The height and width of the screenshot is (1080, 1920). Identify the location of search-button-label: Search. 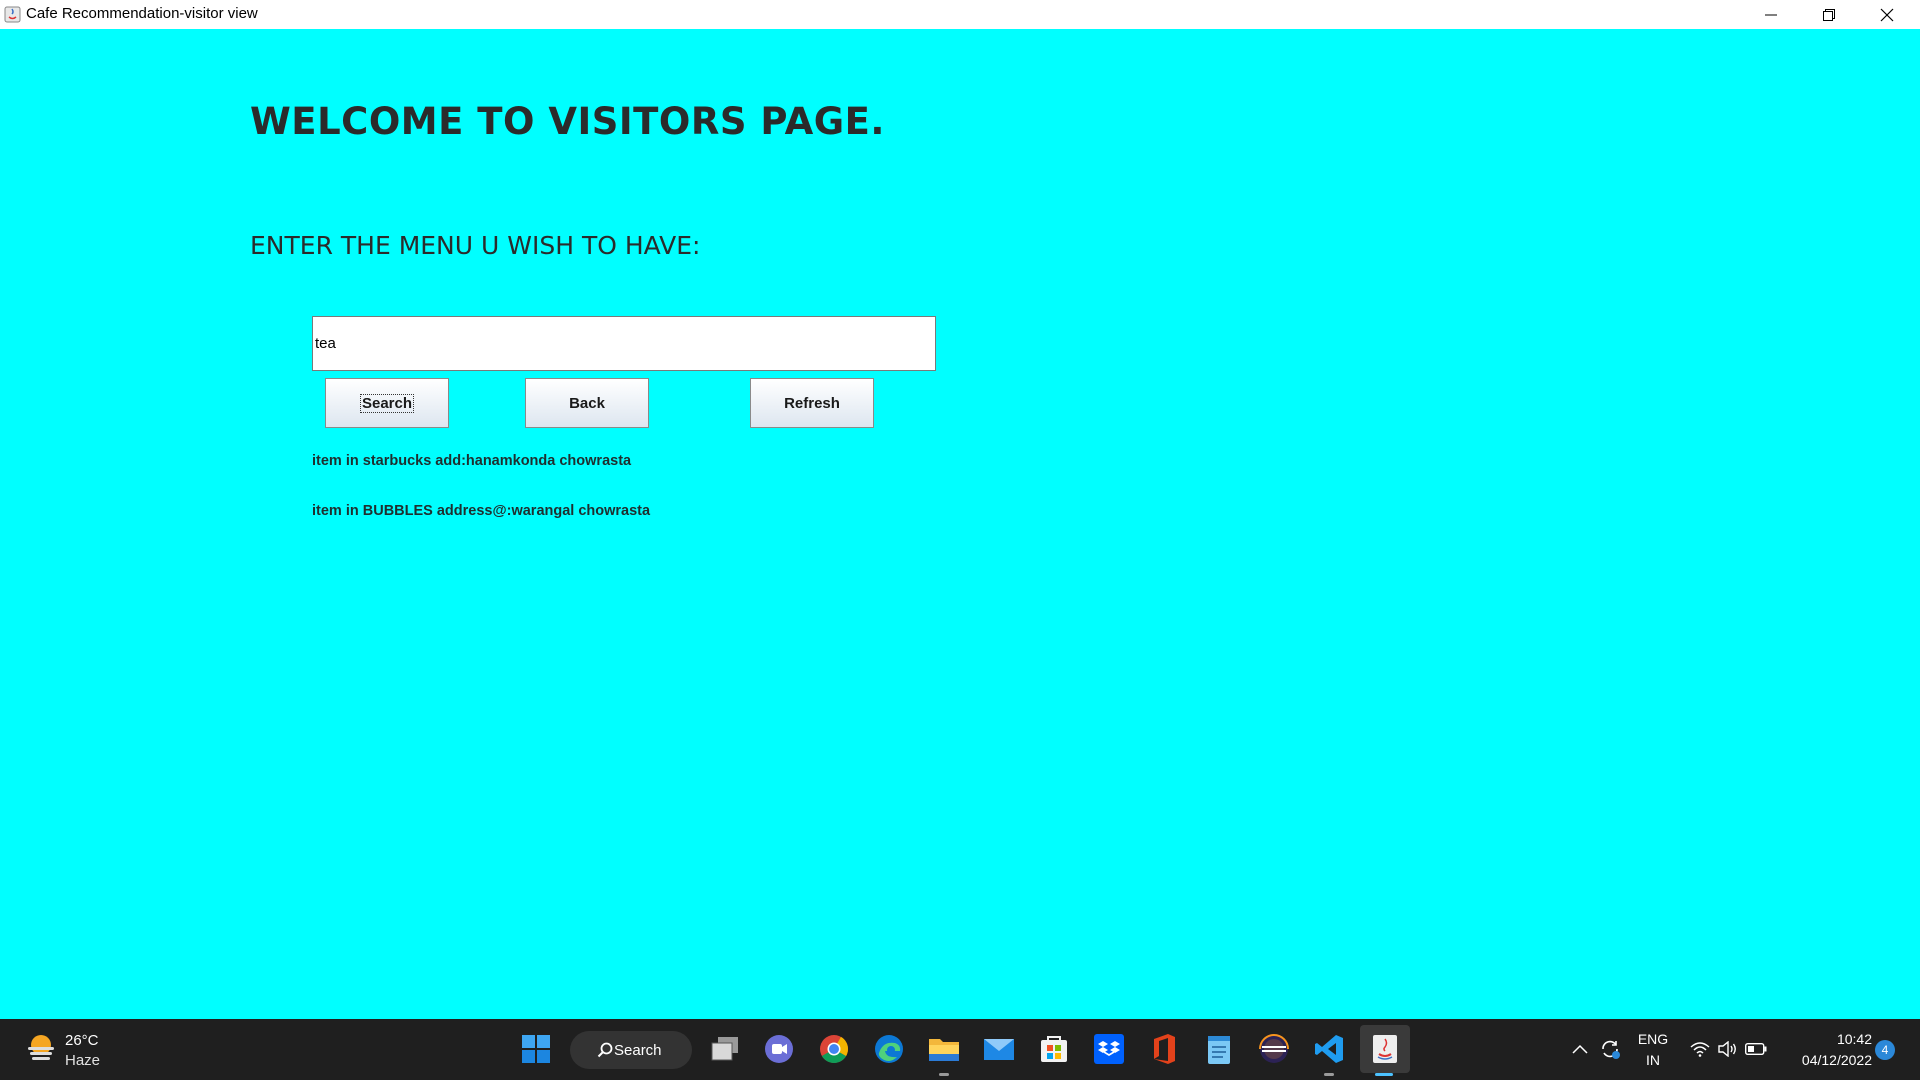
(387, 403).